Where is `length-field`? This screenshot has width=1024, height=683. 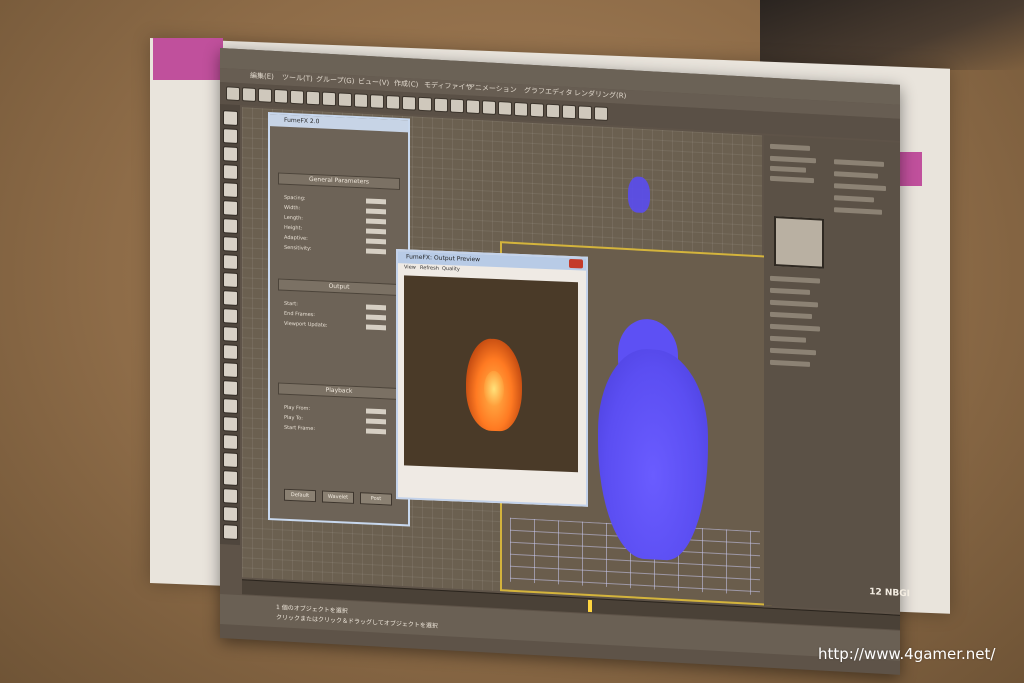 length-field is located at coordinates (376, 221).